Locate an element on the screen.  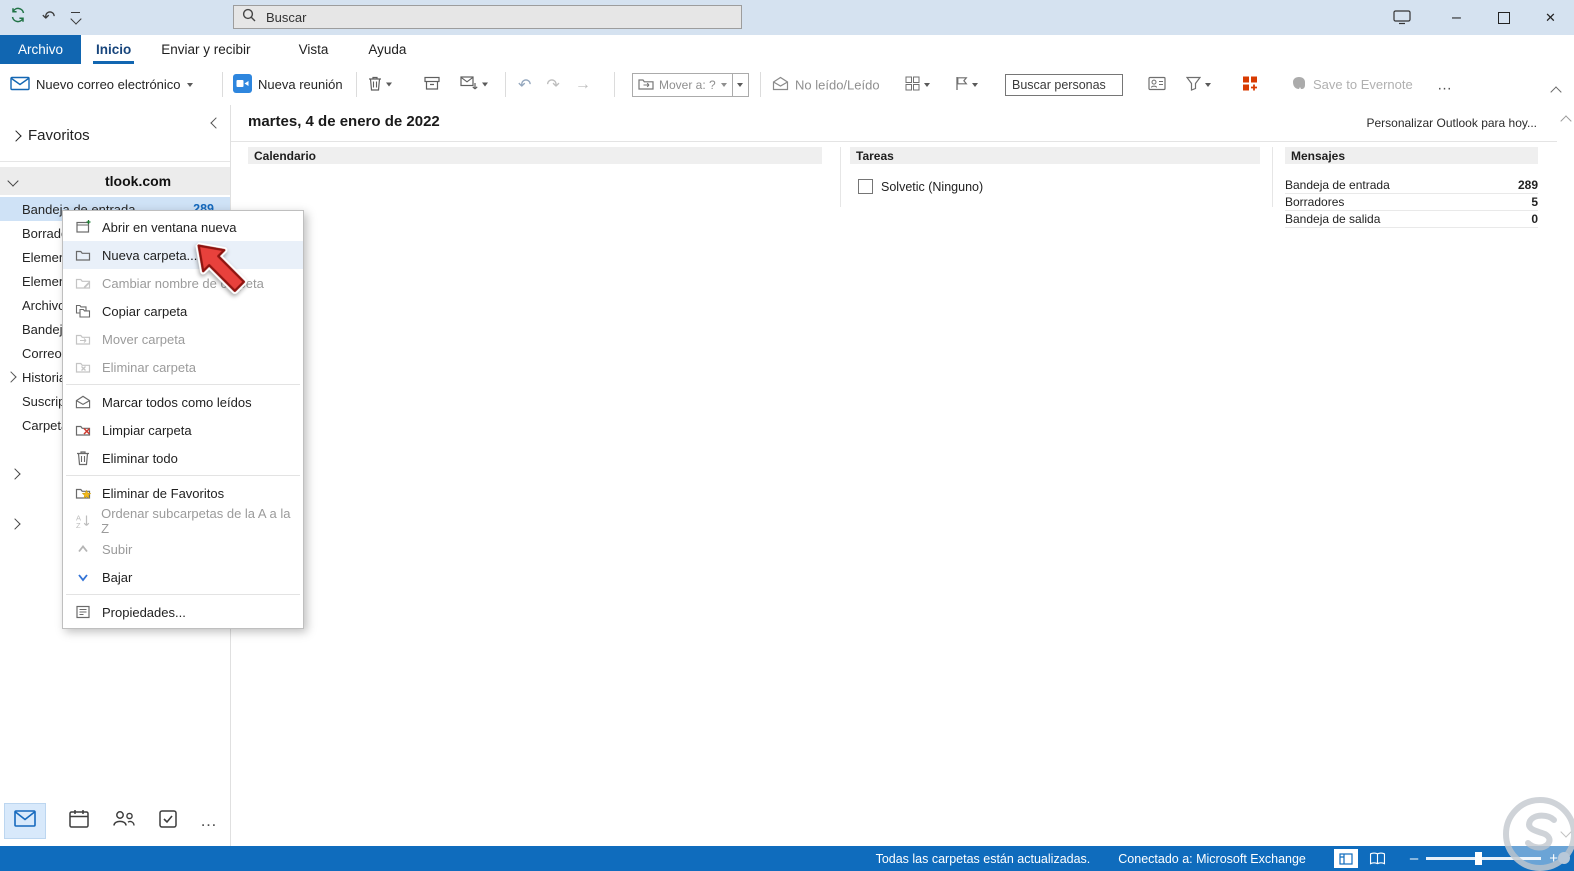
menu-item-delete-folder: Eliminar carpeta is located at coordinates (183, 367).